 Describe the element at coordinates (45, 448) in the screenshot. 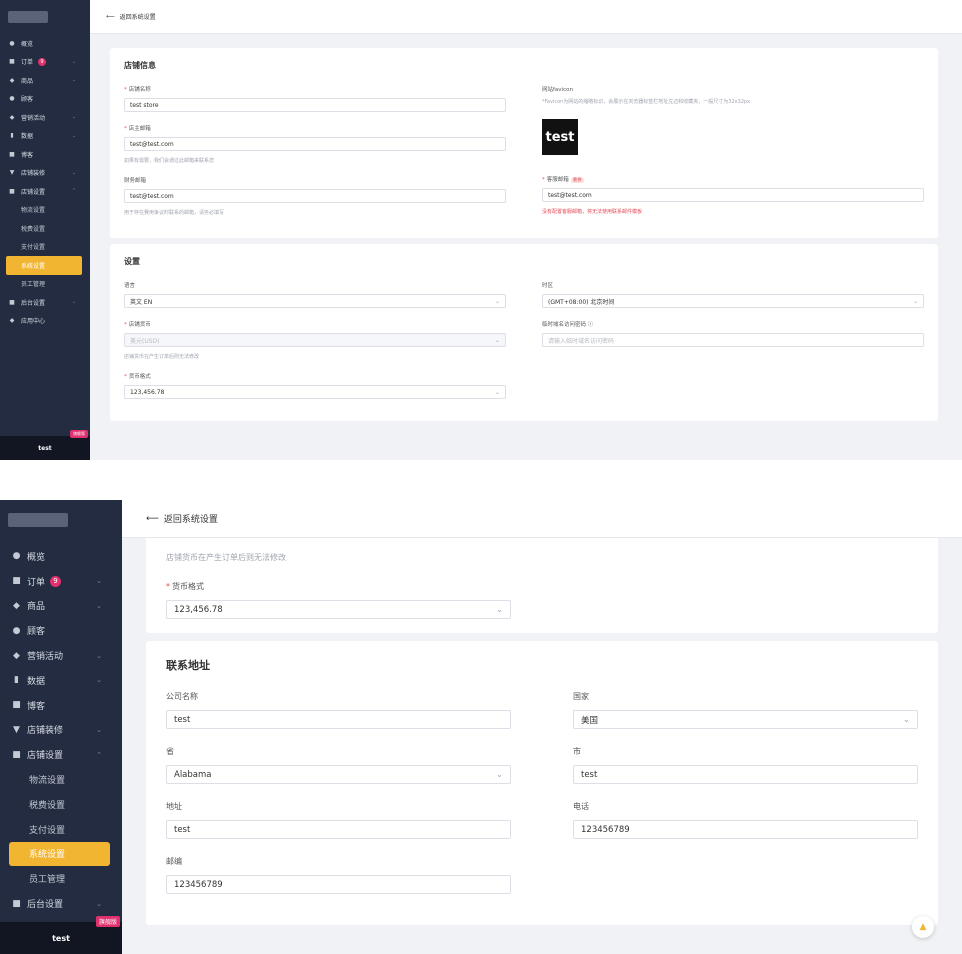

I see `store-name: test` at that location.